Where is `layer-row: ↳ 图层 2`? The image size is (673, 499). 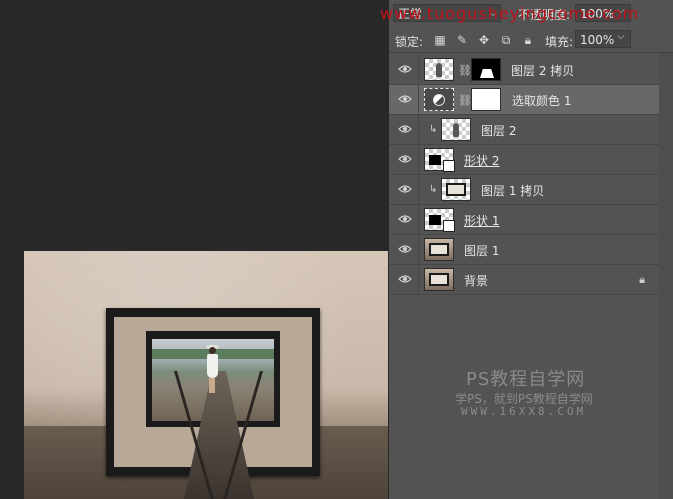
layer-row: ↳ 图层 2 is located at coordinates (524, 130).